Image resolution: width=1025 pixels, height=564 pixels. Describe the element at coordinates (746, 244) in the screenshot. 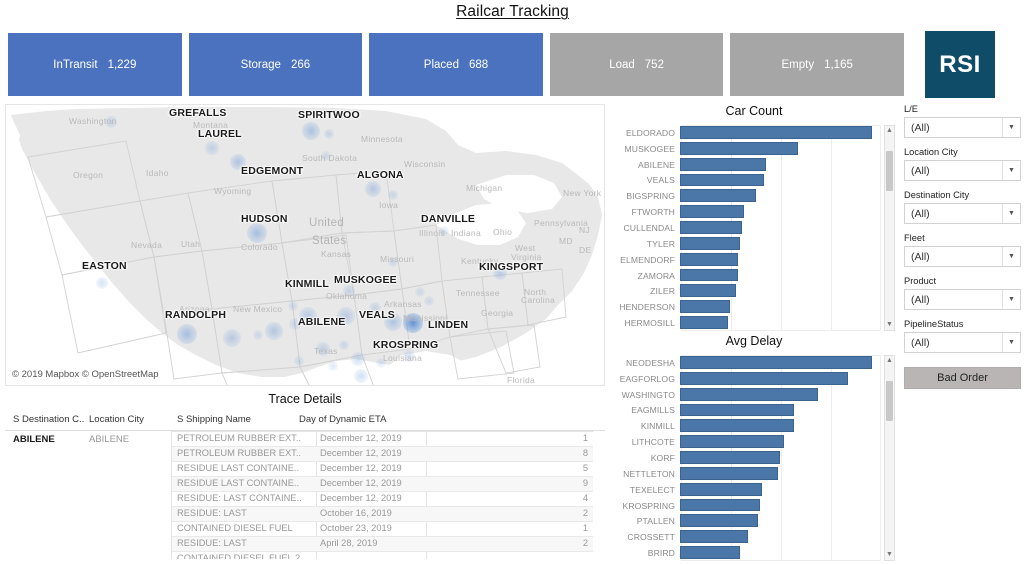

I see `chart-bar-row: TYLER` at that location.